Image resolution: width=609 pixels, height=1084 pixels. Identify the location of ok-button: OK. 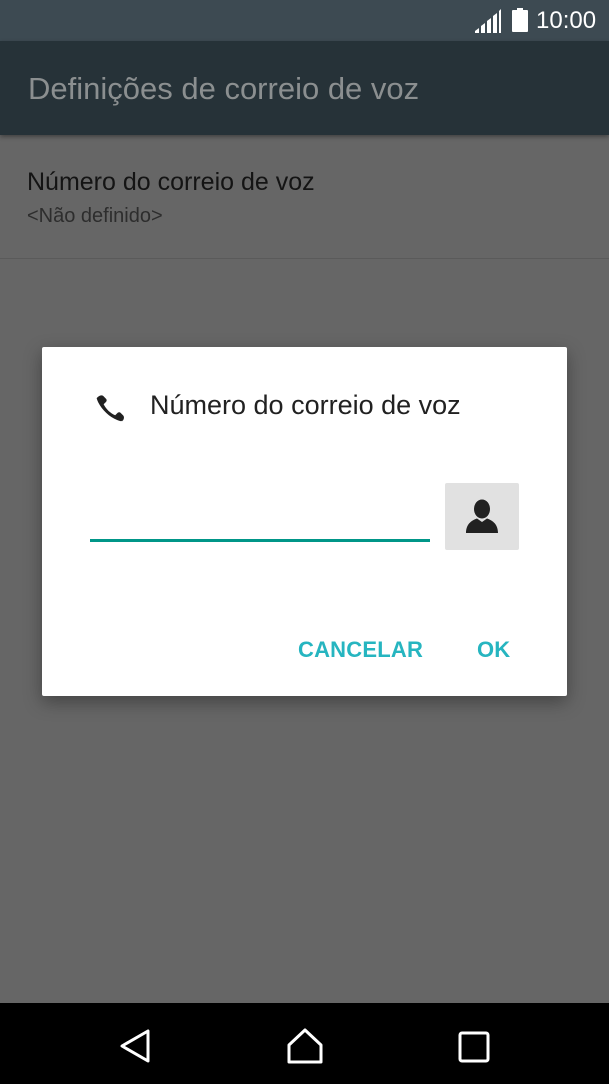
(493, 650).